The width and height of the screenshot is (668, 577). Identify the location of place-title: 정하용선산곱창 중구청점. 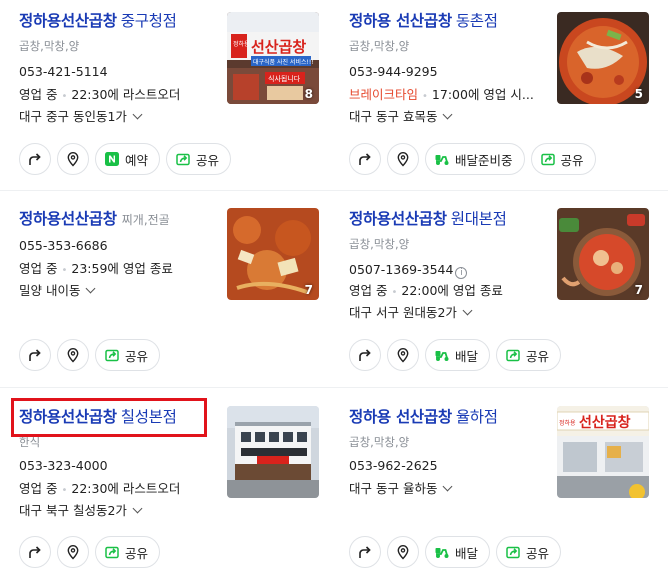
(98, 21).